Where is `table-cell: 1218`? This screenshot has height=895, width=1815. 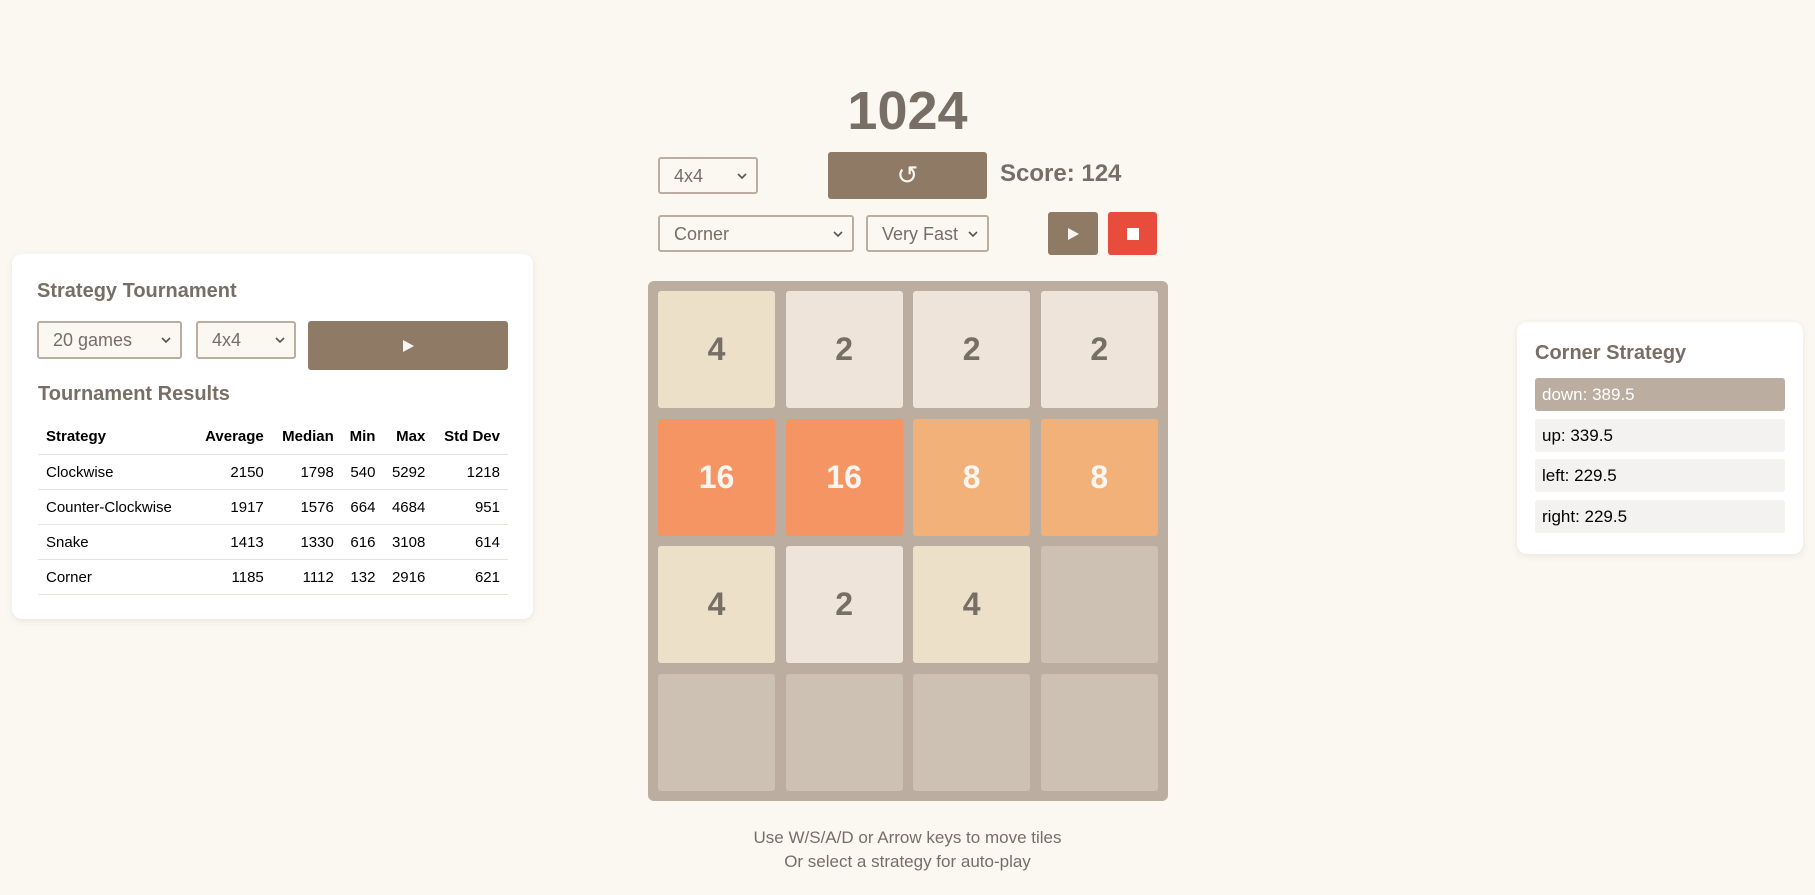
table-cell: 1218 is located at coordinates (470, 472).